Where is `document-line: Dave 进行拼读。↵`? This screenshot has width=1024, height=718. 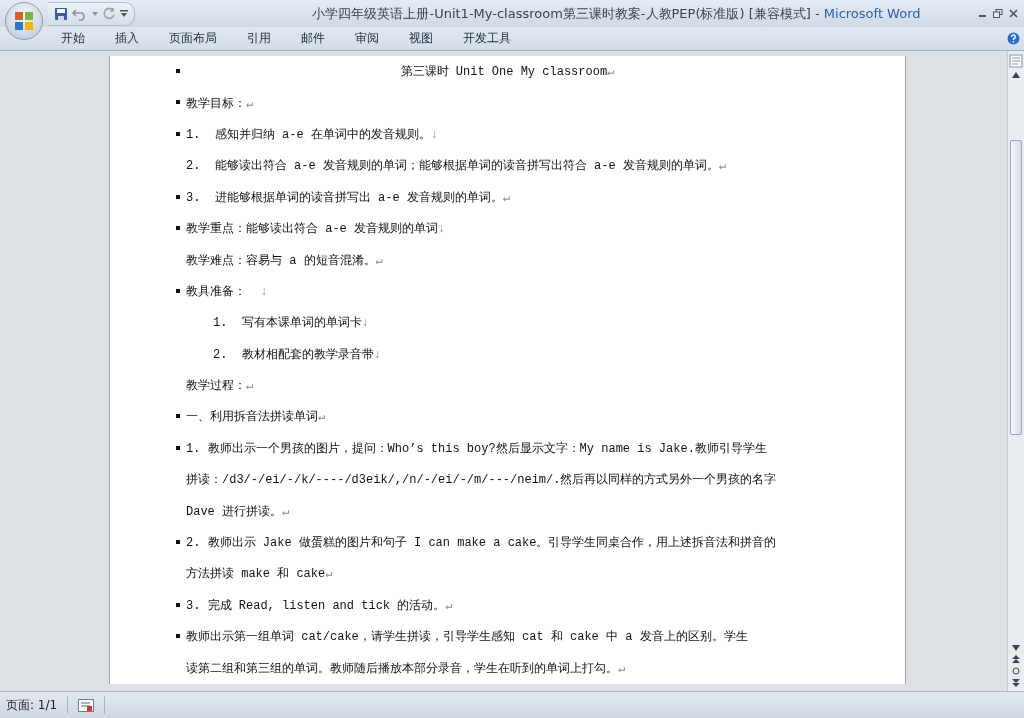
document-line: Dave 进行拼读。↵ is located at coordinates (237, 511).